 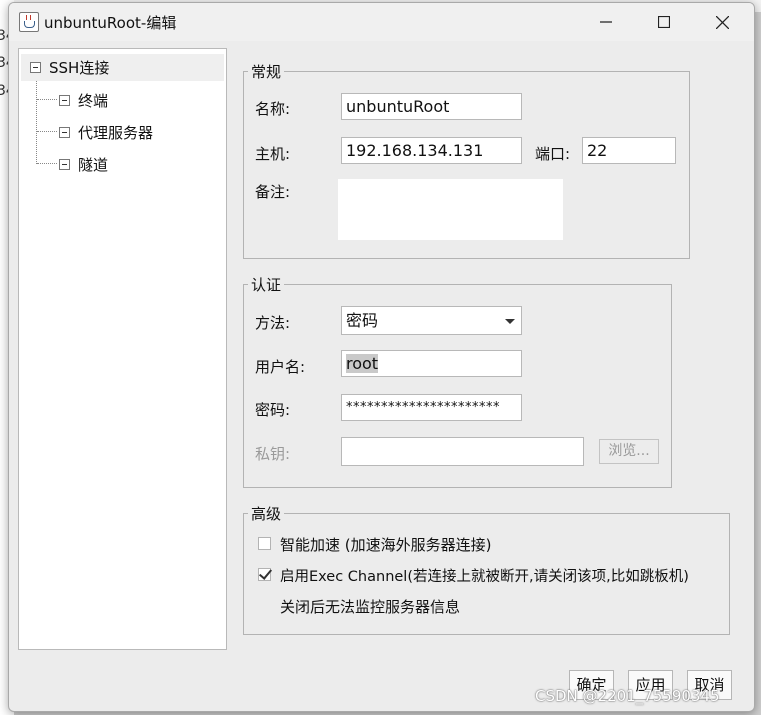 What do you see at coordinates (93, 164) in the screenshot?
I see `tree-item-label: 隧道` at bounding box center [93, 164].